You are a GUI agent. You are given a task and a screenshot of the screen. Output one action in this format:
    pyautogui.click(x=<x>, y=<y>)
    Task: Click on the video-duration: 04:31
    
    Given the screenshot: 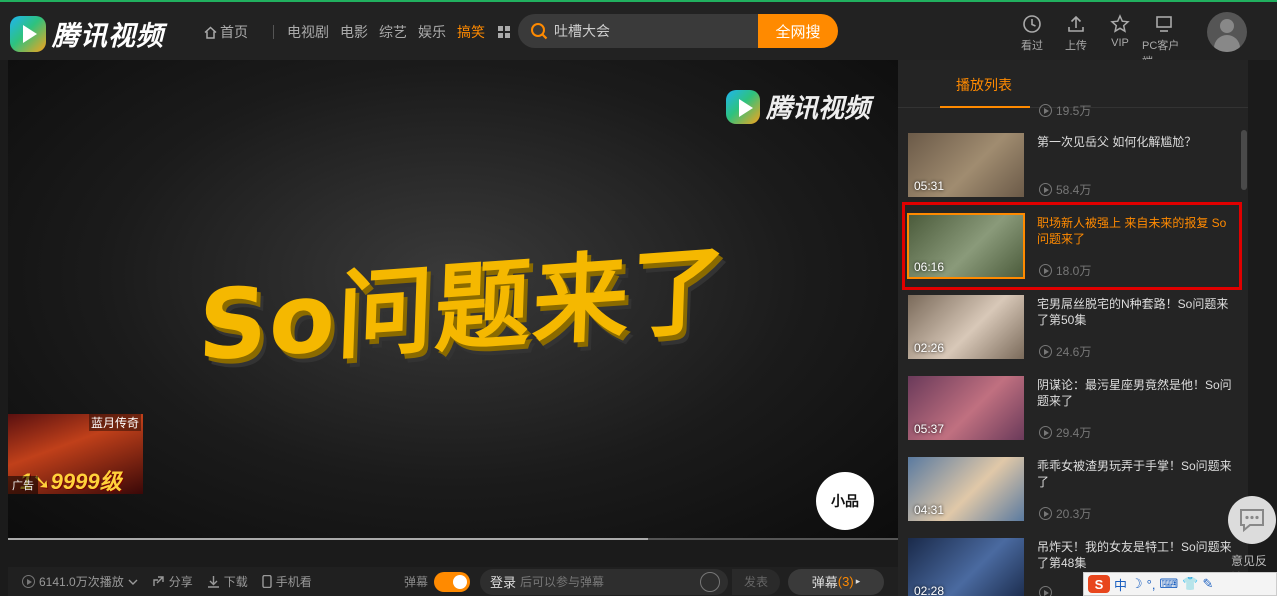 What is the action you would take?
    pyautogui.click(x=929, y=510)
    